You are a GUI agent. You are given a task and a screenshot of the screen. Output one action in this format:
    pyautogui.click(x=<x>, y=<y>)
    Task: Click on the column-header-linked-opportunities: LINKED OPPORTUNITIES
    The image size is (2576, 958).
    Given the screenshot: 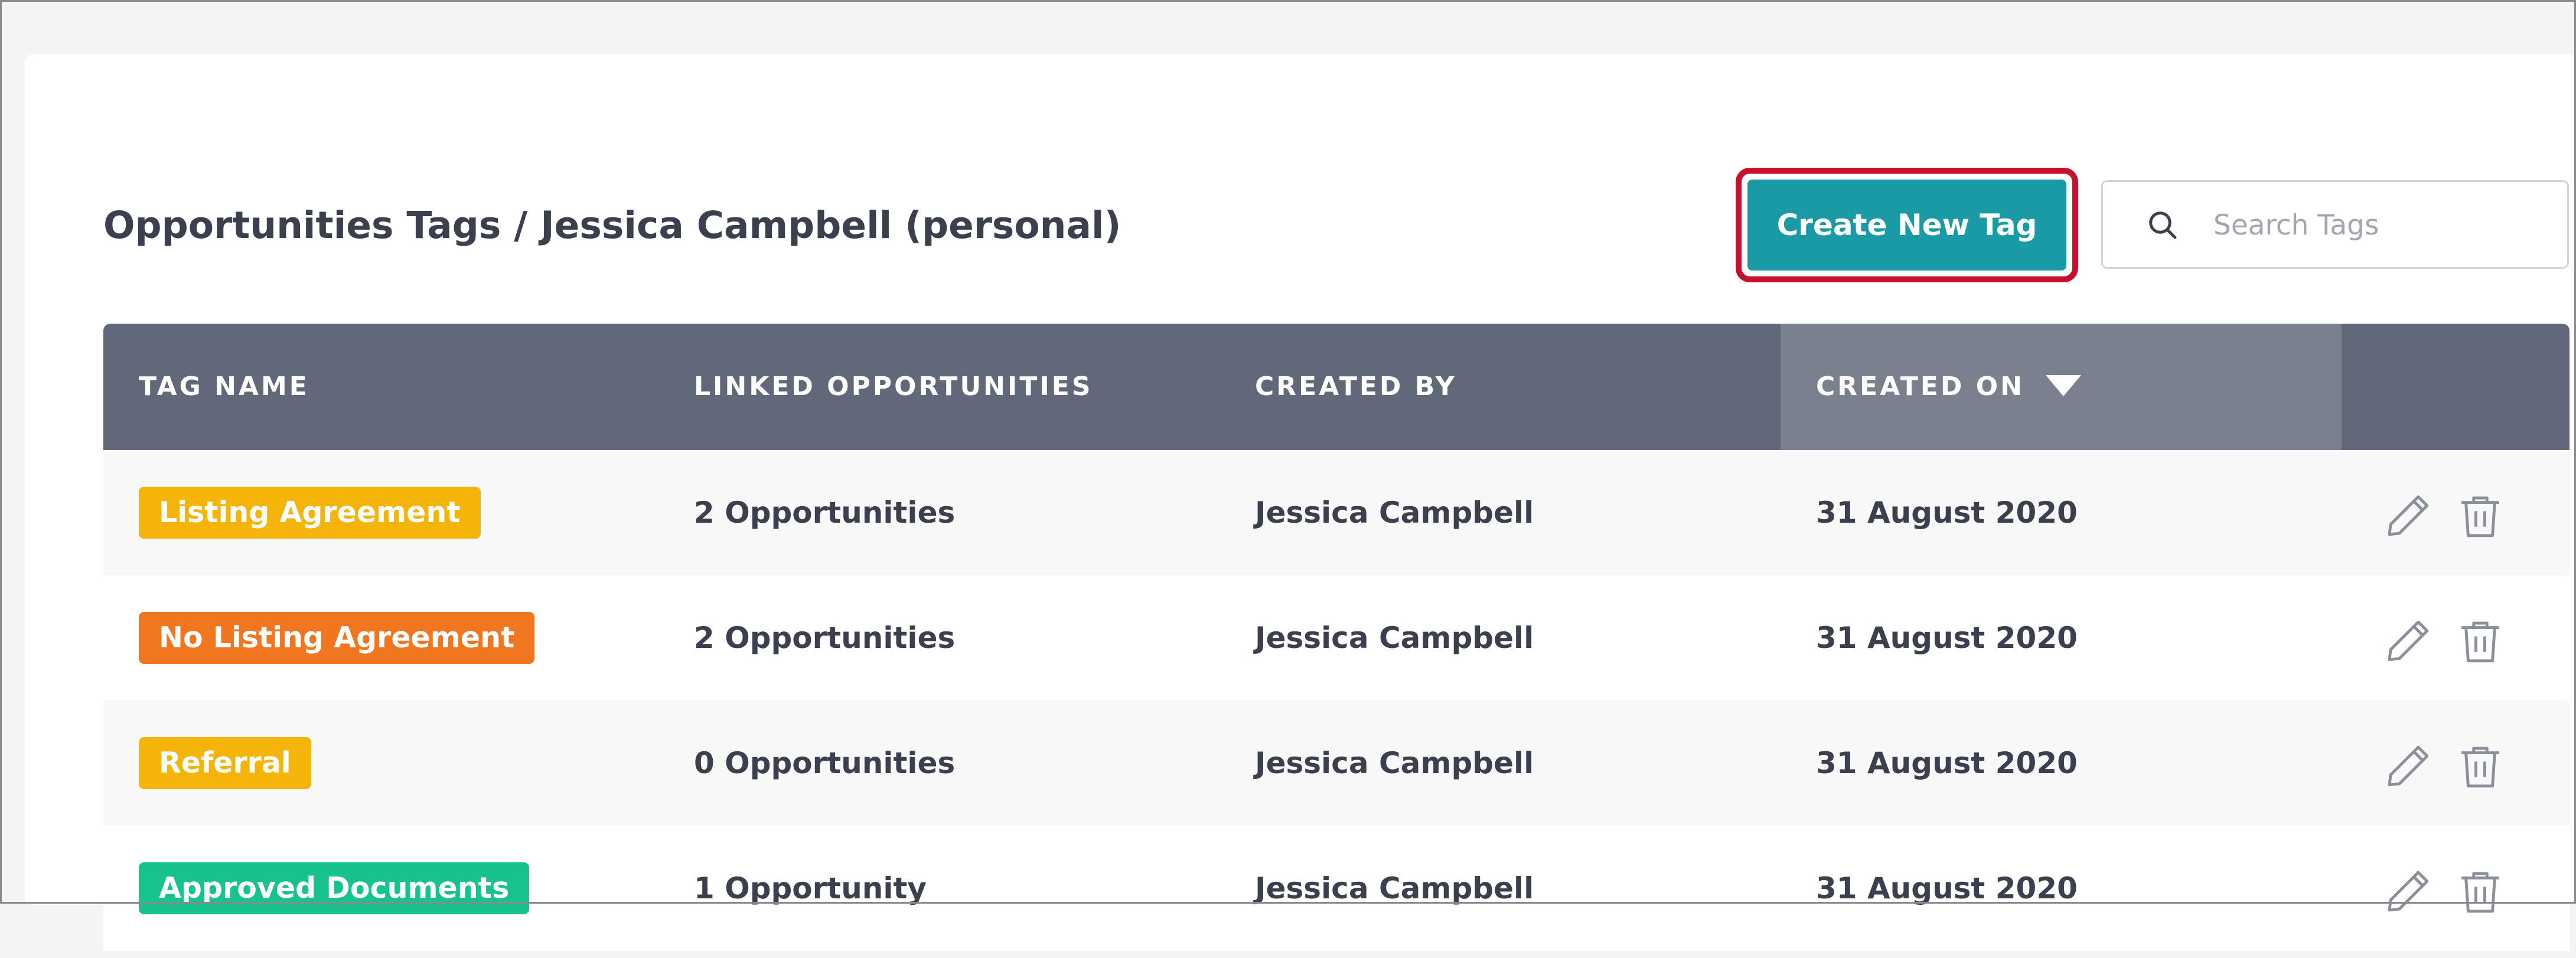 What is the action you would take?
    pyautogui.click(x=939, y=387)
    